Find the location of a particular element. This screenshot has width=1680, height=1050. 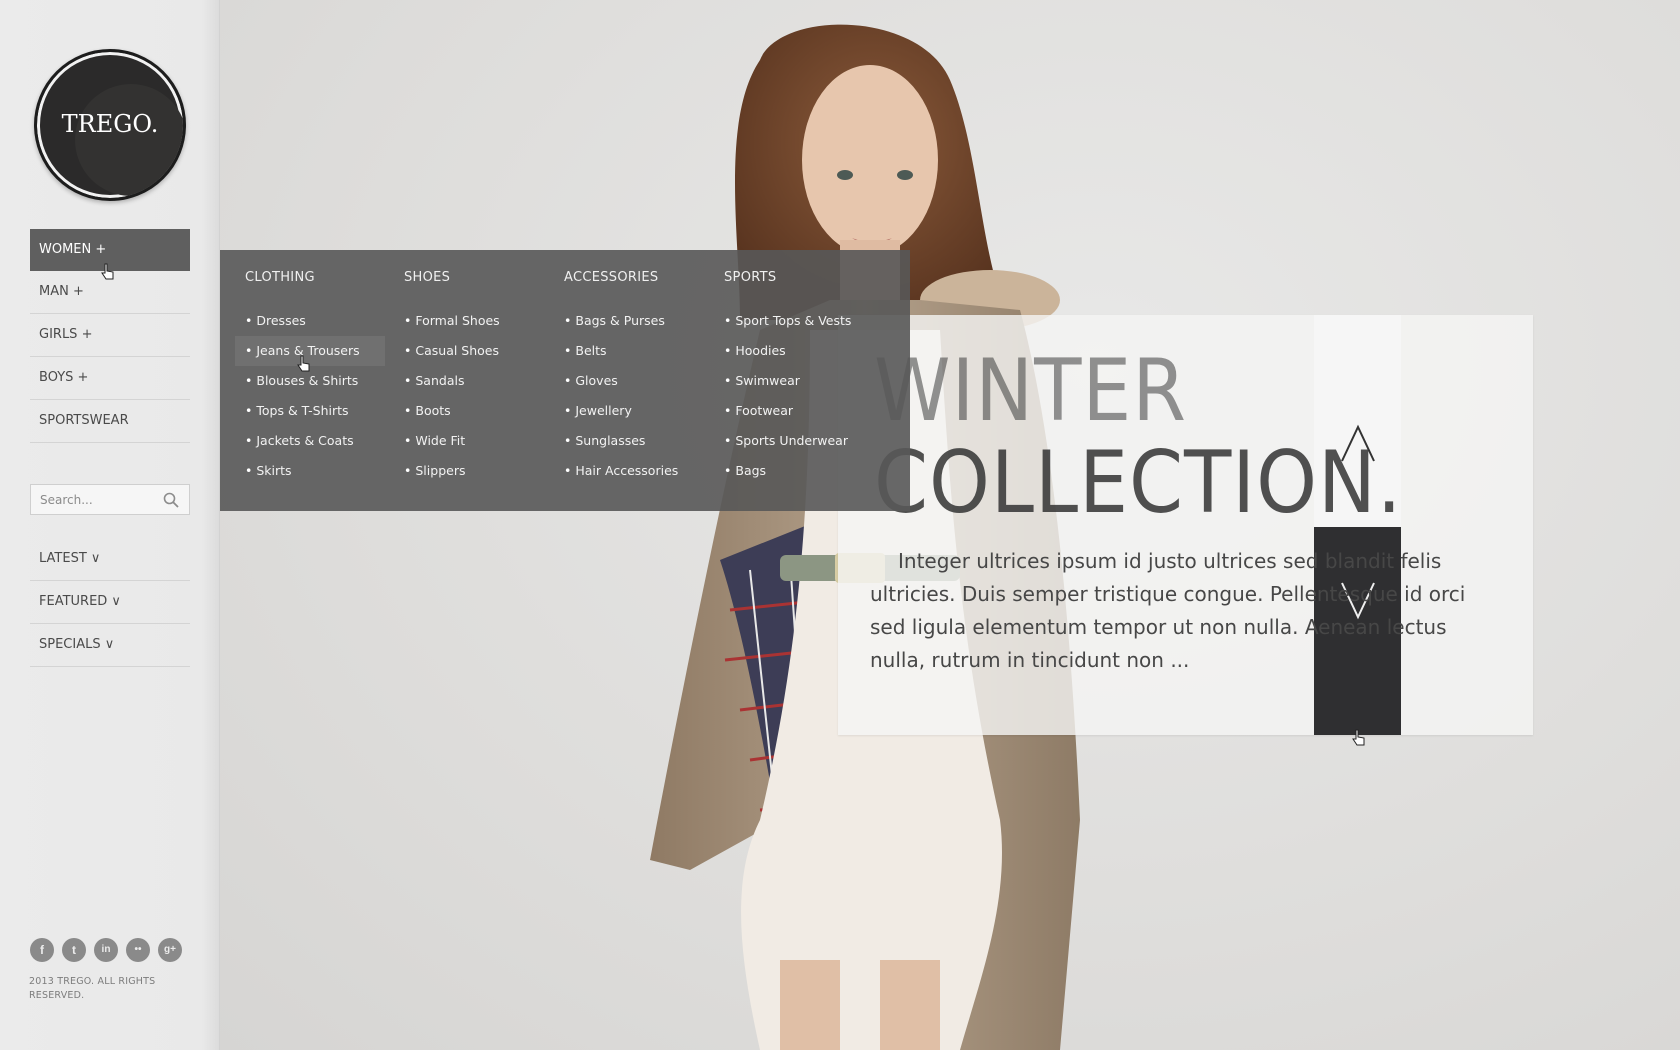

menu-item-hovered: Jeans & Trousers is located at coordinates (310, 351).